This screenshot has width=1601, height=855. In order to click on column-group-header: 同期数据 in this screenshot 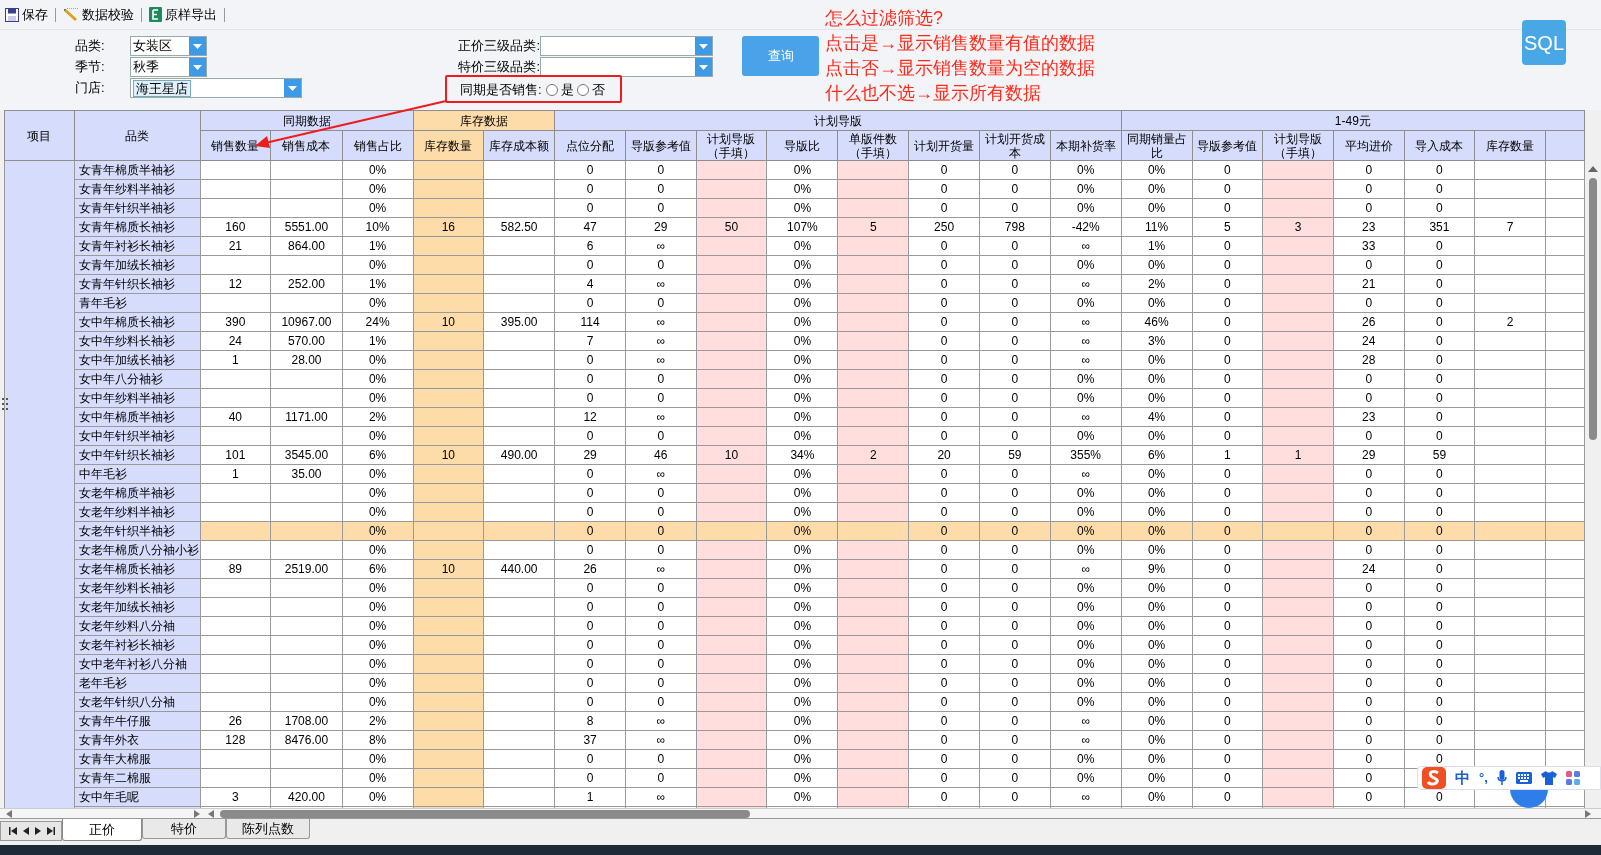, I will do `click(307, 120)`.